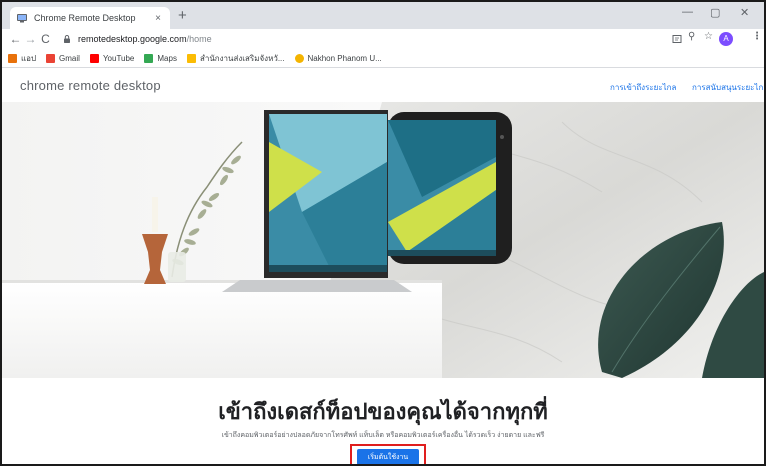 This screenshot has height=466, width=766. I want to click on gmail-icon, so click(51, 58).